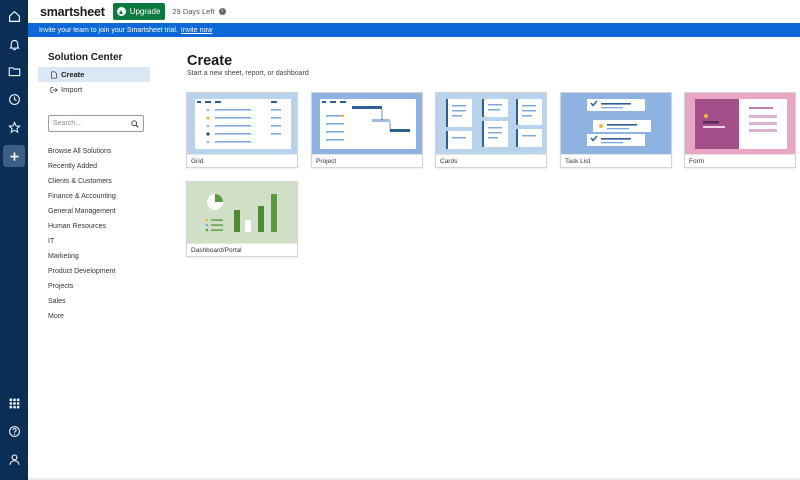 Image resolution: width=800 pixels, height=480 pixels. What do you see at coordinates (14, 44) in the screenshot?
I see `bell-icon` at bounding box center [14, 44].